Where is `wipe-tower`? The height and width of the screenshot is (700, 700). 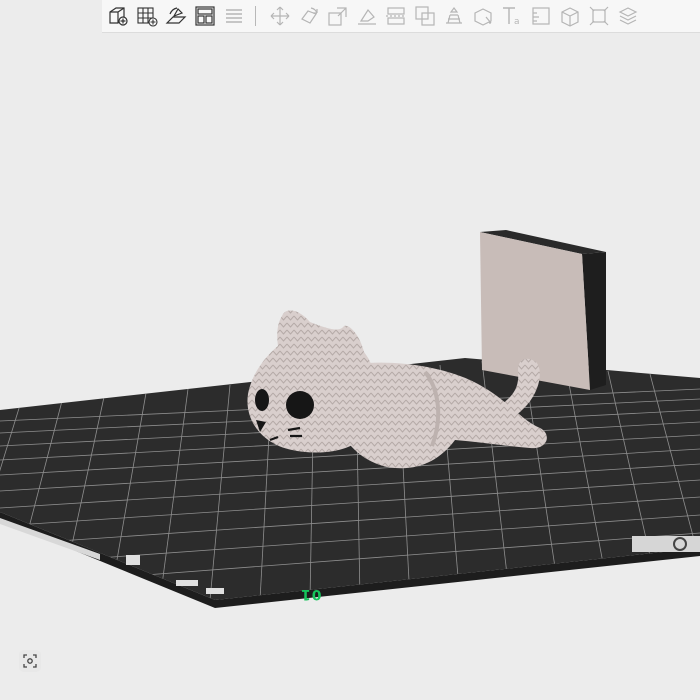 wipe-tower is located at coordinates (543, 310).